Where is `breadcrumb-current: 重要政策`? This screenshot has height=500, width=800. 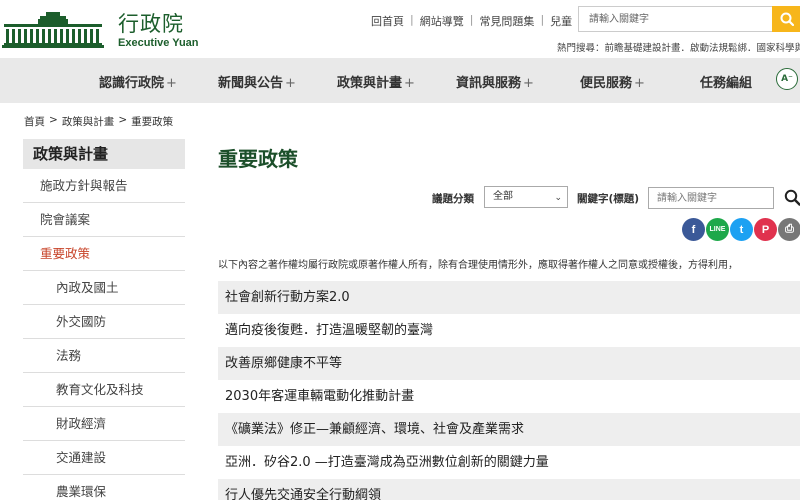
breadcrumb-current: 重要政策 is located at coordinates (152, 121).